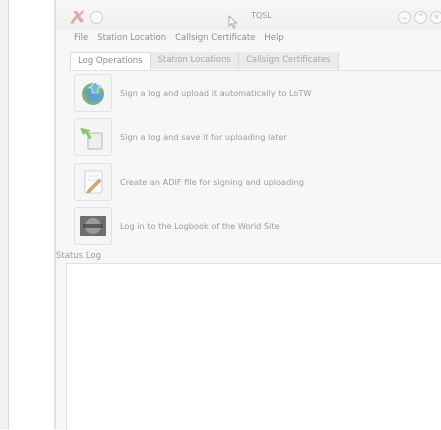  What do you see at coordinates (4, 214) in the screenshot?
I see `background-window-edge` at bounding box center [4, 214].